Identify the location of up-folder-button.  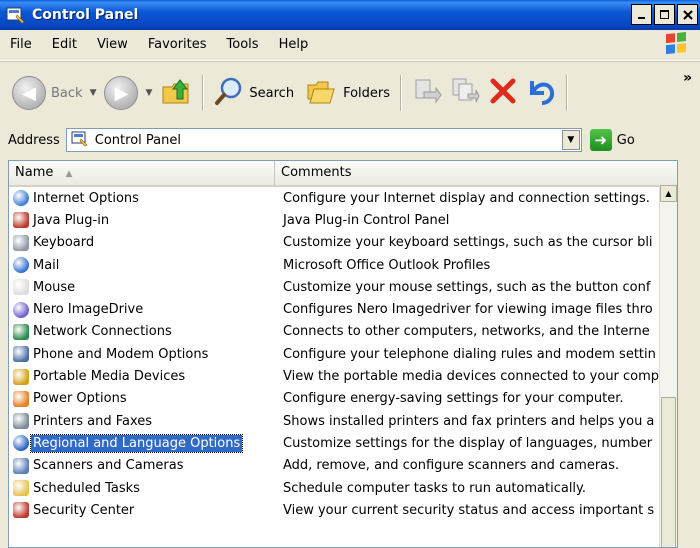
(176, 93).